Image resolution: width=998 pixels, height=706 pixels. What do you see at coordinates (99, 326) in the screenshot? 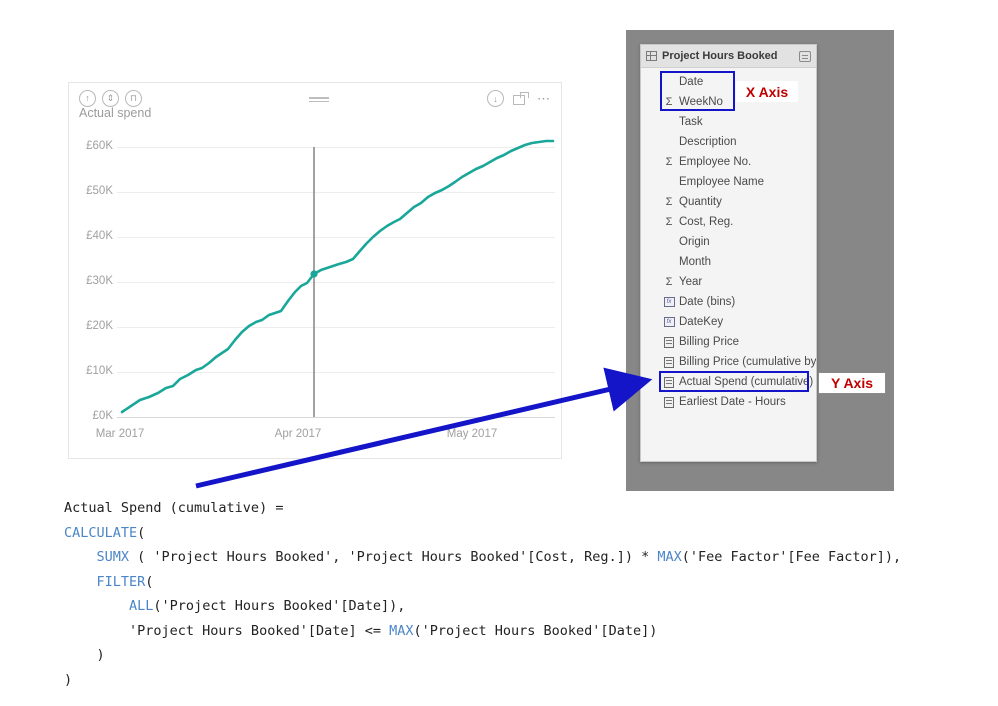
I see `y-tick-label: £20K` at bounding box center [99, 326].